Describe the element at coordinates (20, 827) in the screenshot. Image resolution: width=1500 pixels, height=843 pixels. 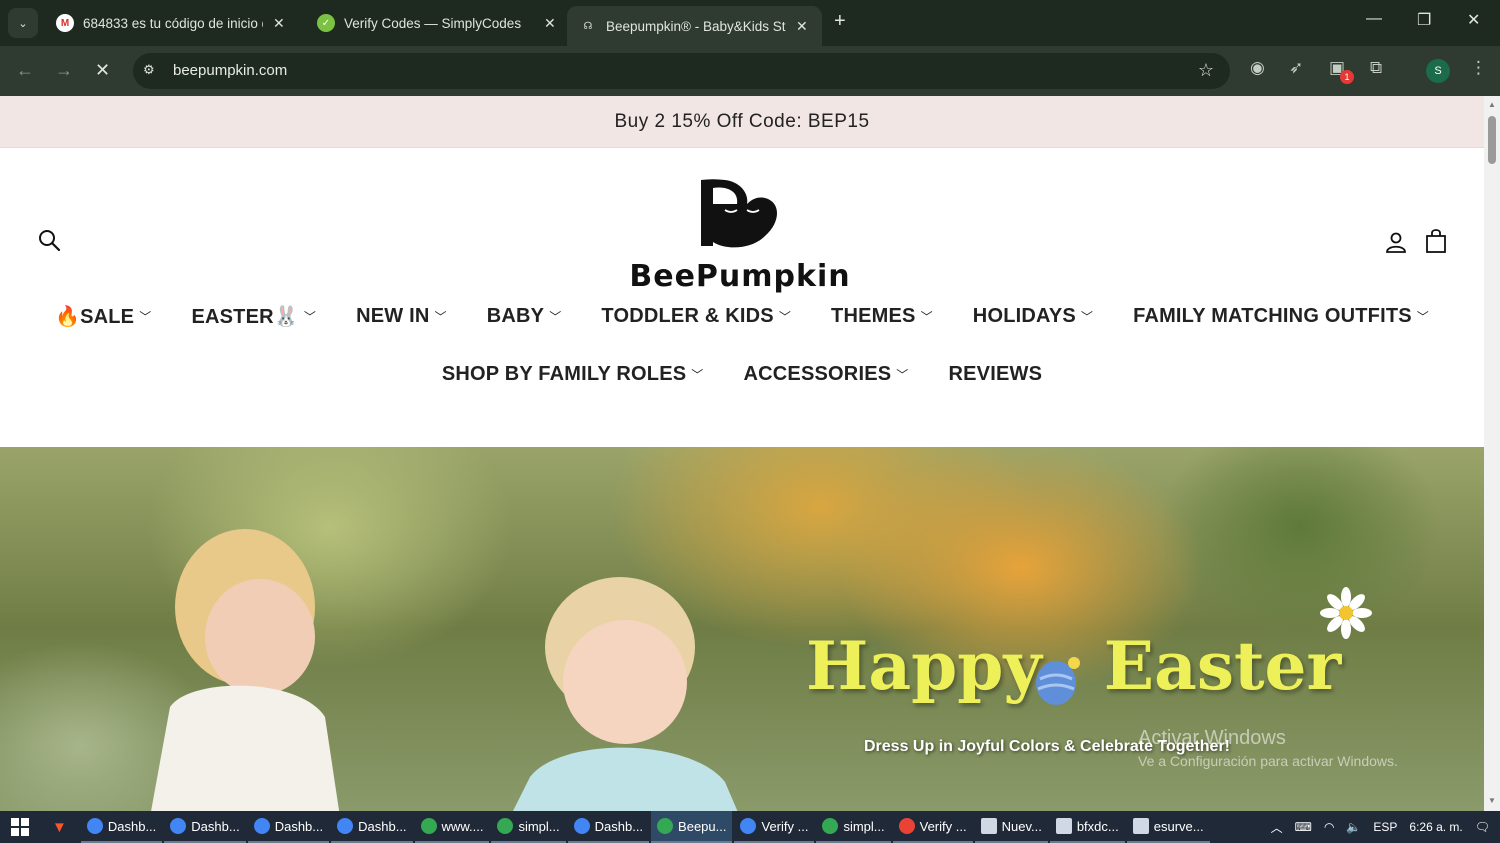
I see `windows-start-button` at that location.